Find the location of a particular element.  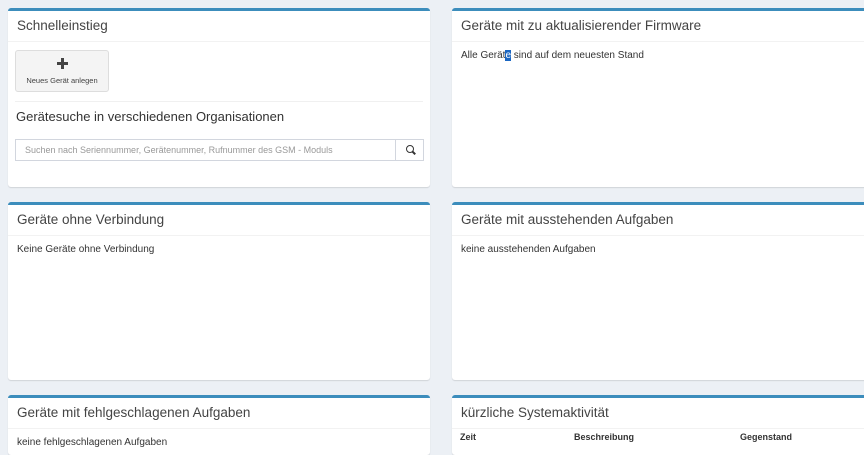

activity-table: Zeit Beschreibung Gegenstand is located at coordinates (658, 437).